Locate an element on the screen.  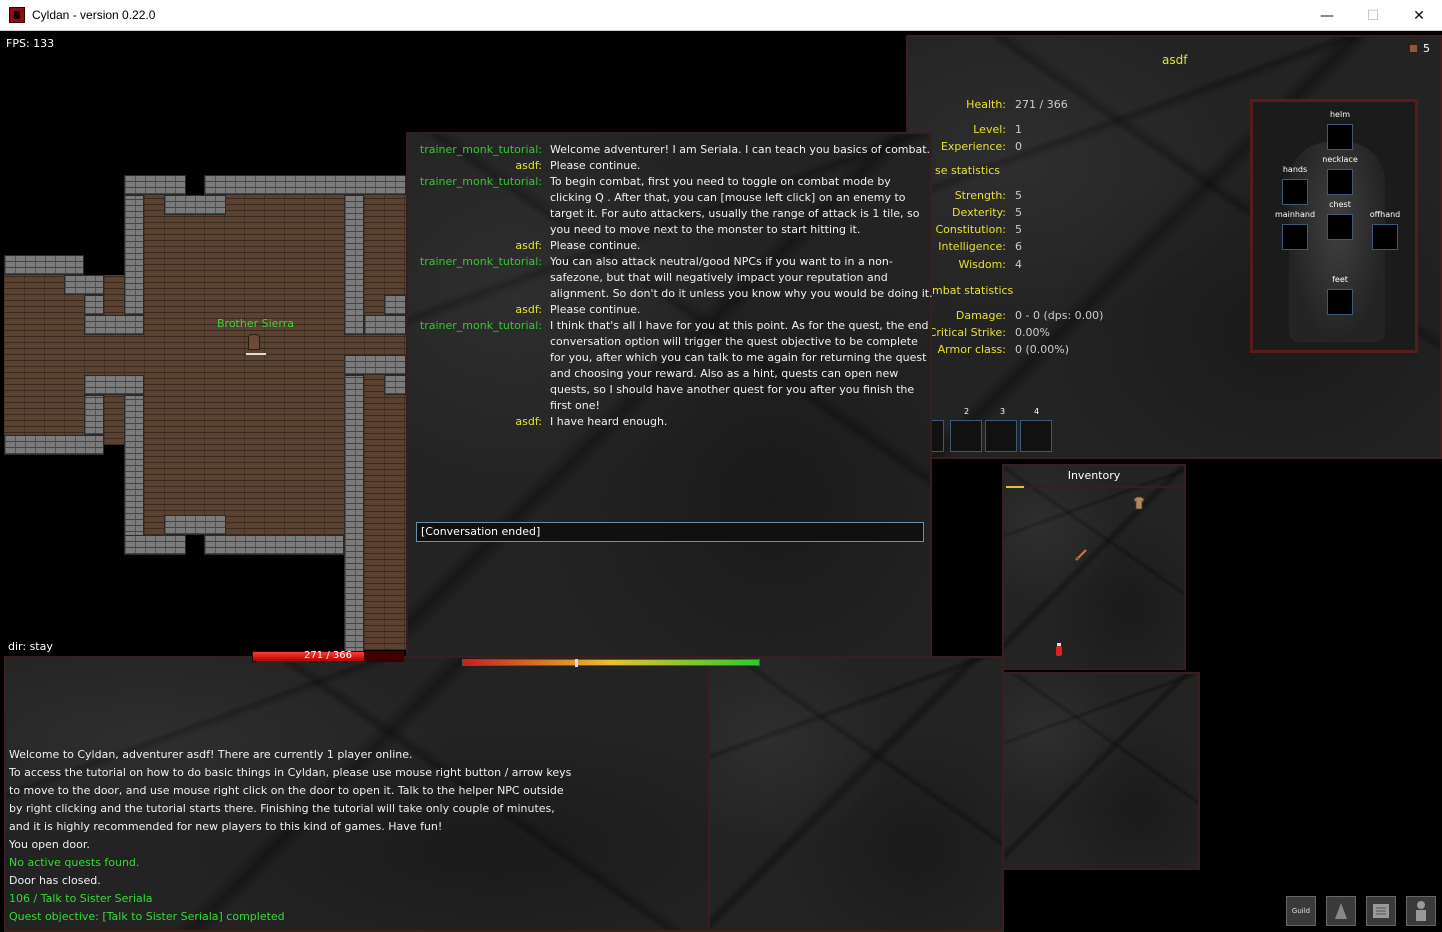
hotbar-number: 3 is located at coordinates (1003, 411).